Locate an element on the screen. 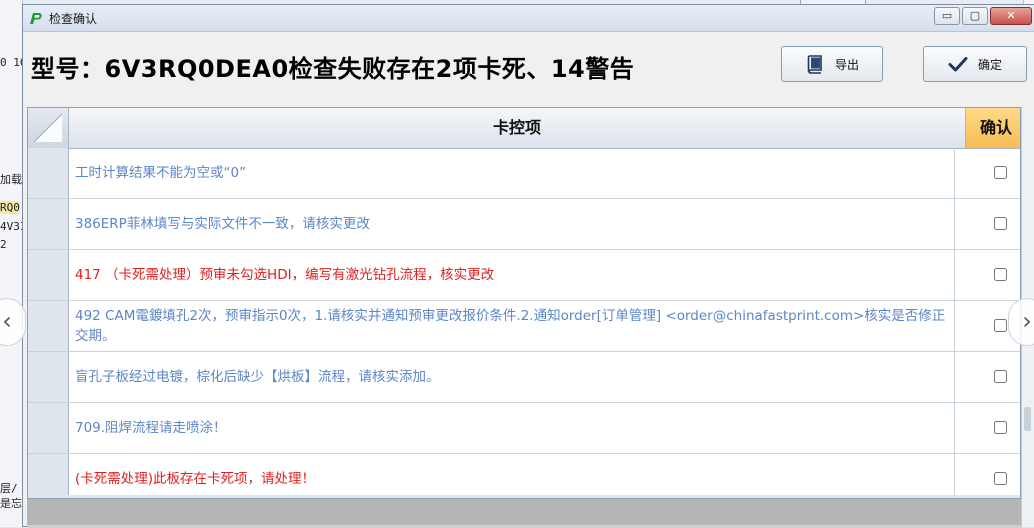 Image resolution: width=1034 pixels, height=528 pixels. chevron-right-icon: › is located at coordinates (1021, 322).